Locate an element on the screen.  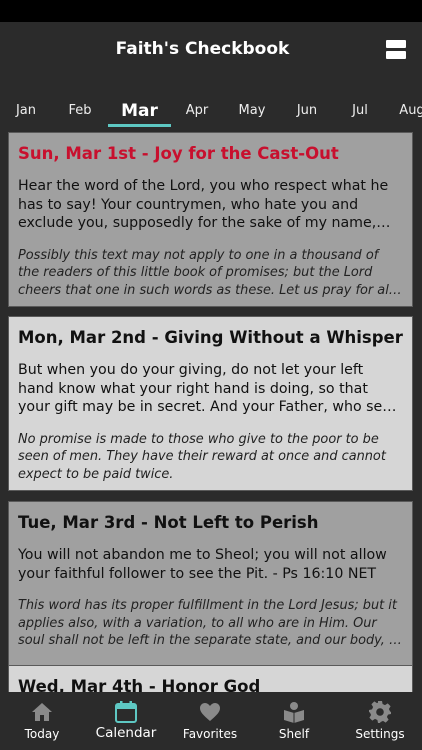
tab-label: Favorites is located at coordinates (210, 734).